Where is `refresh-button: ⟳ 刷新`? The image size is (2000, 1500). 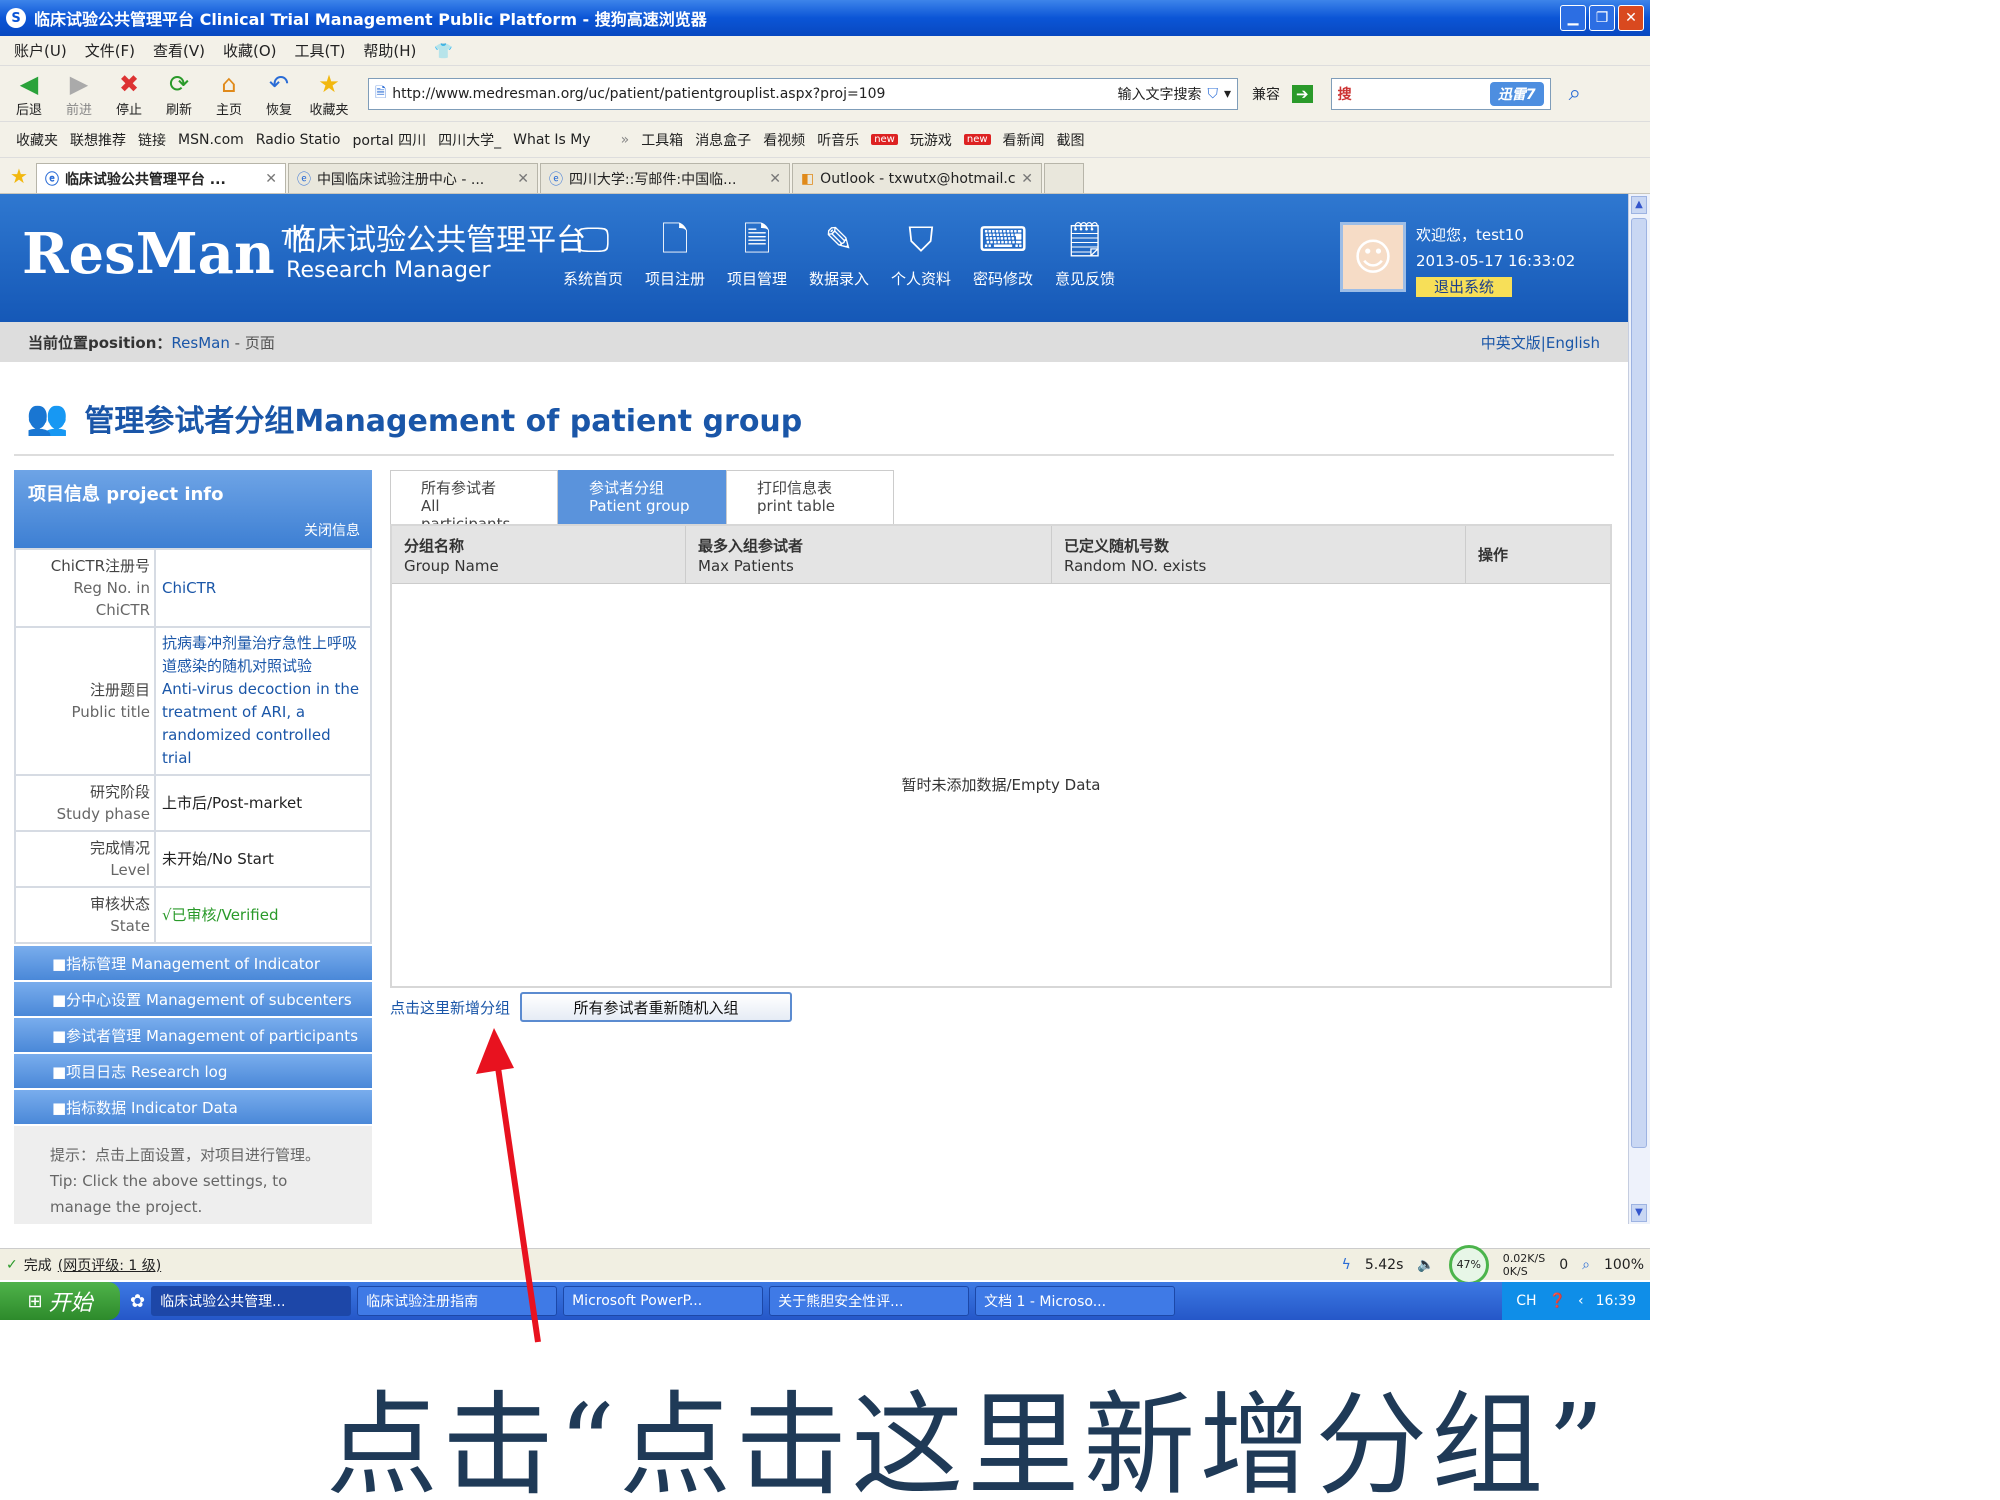
refresh-button: ⟳ 刷新 is located at coordinates (179, 93).